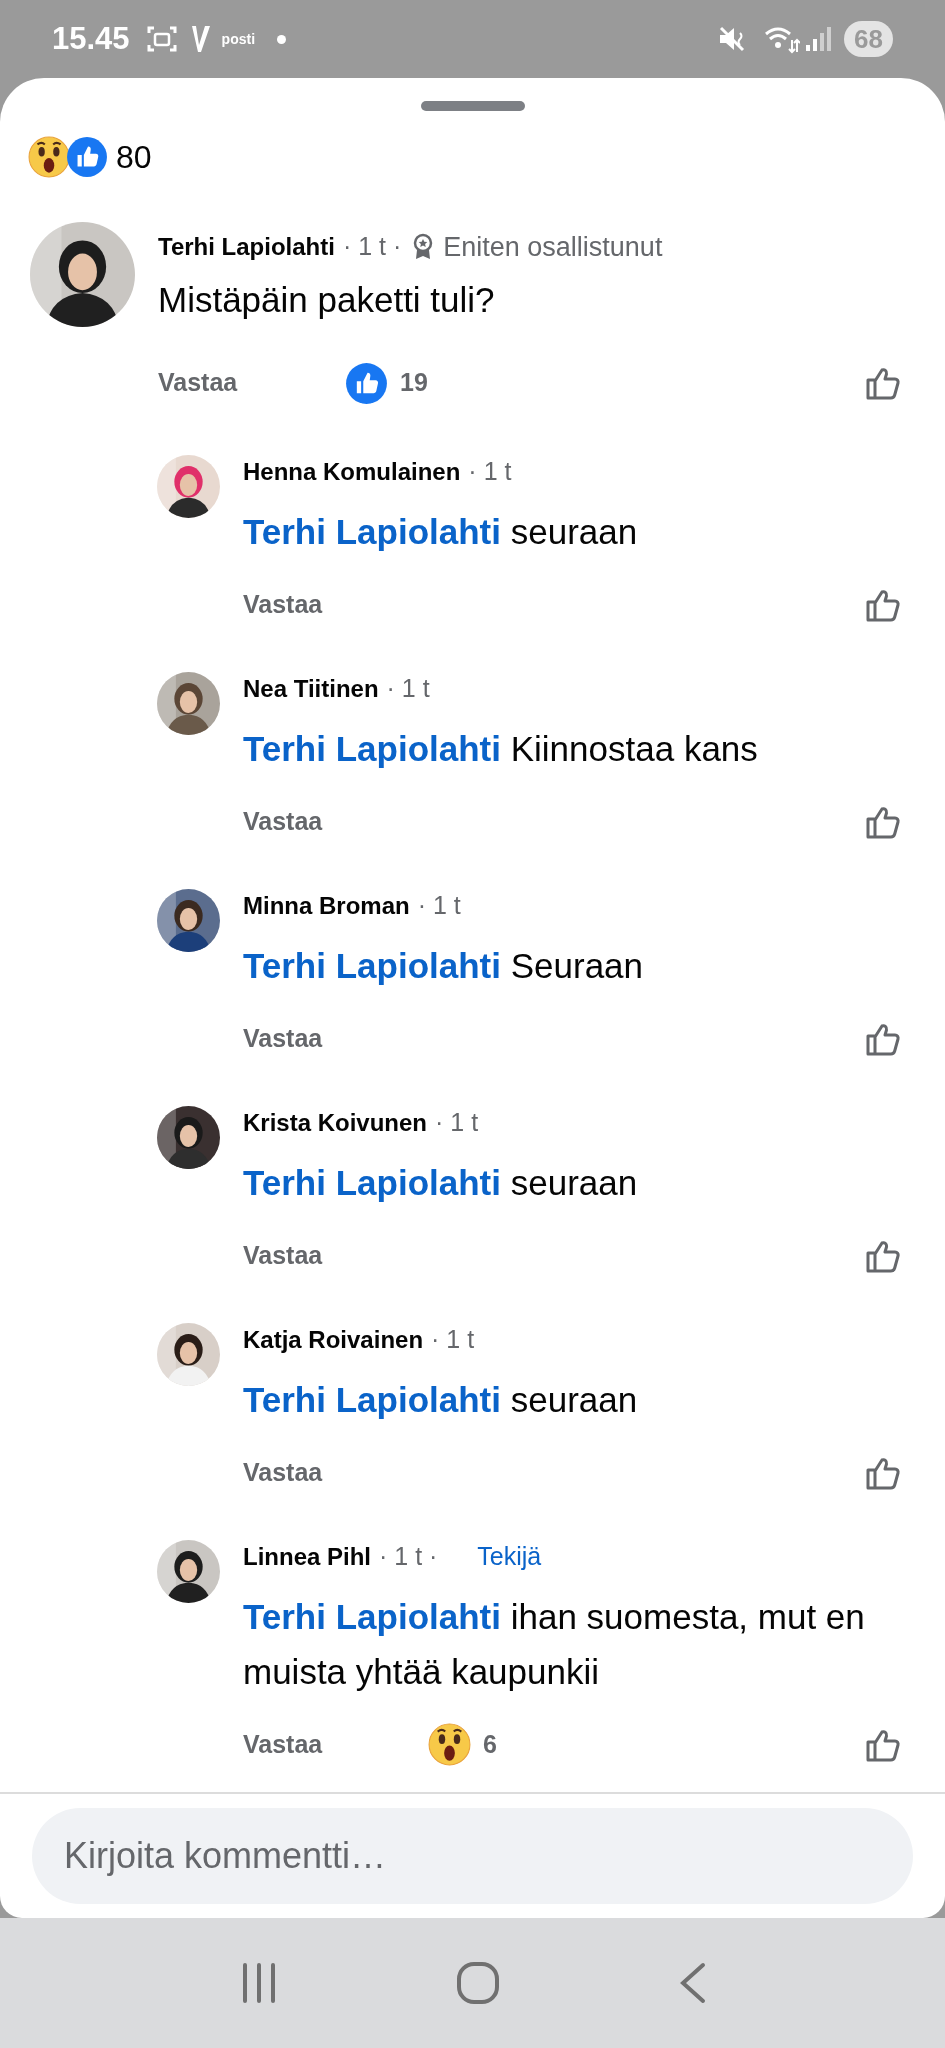  I want to click on author-name: Henna Komulainen, so click(352, 472).